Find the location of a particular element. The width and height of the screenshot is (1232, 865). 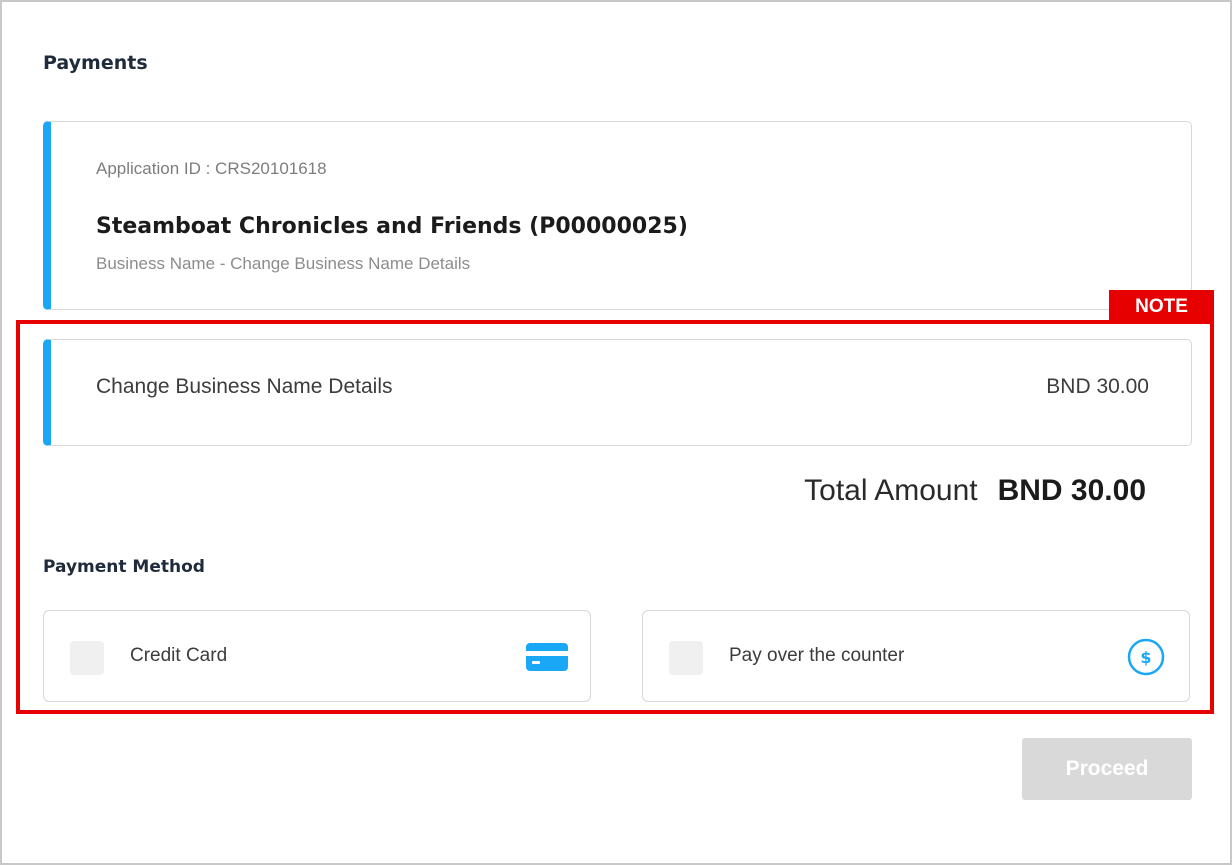

proceed-button: Proceed is located at coordinates (1107, 769).